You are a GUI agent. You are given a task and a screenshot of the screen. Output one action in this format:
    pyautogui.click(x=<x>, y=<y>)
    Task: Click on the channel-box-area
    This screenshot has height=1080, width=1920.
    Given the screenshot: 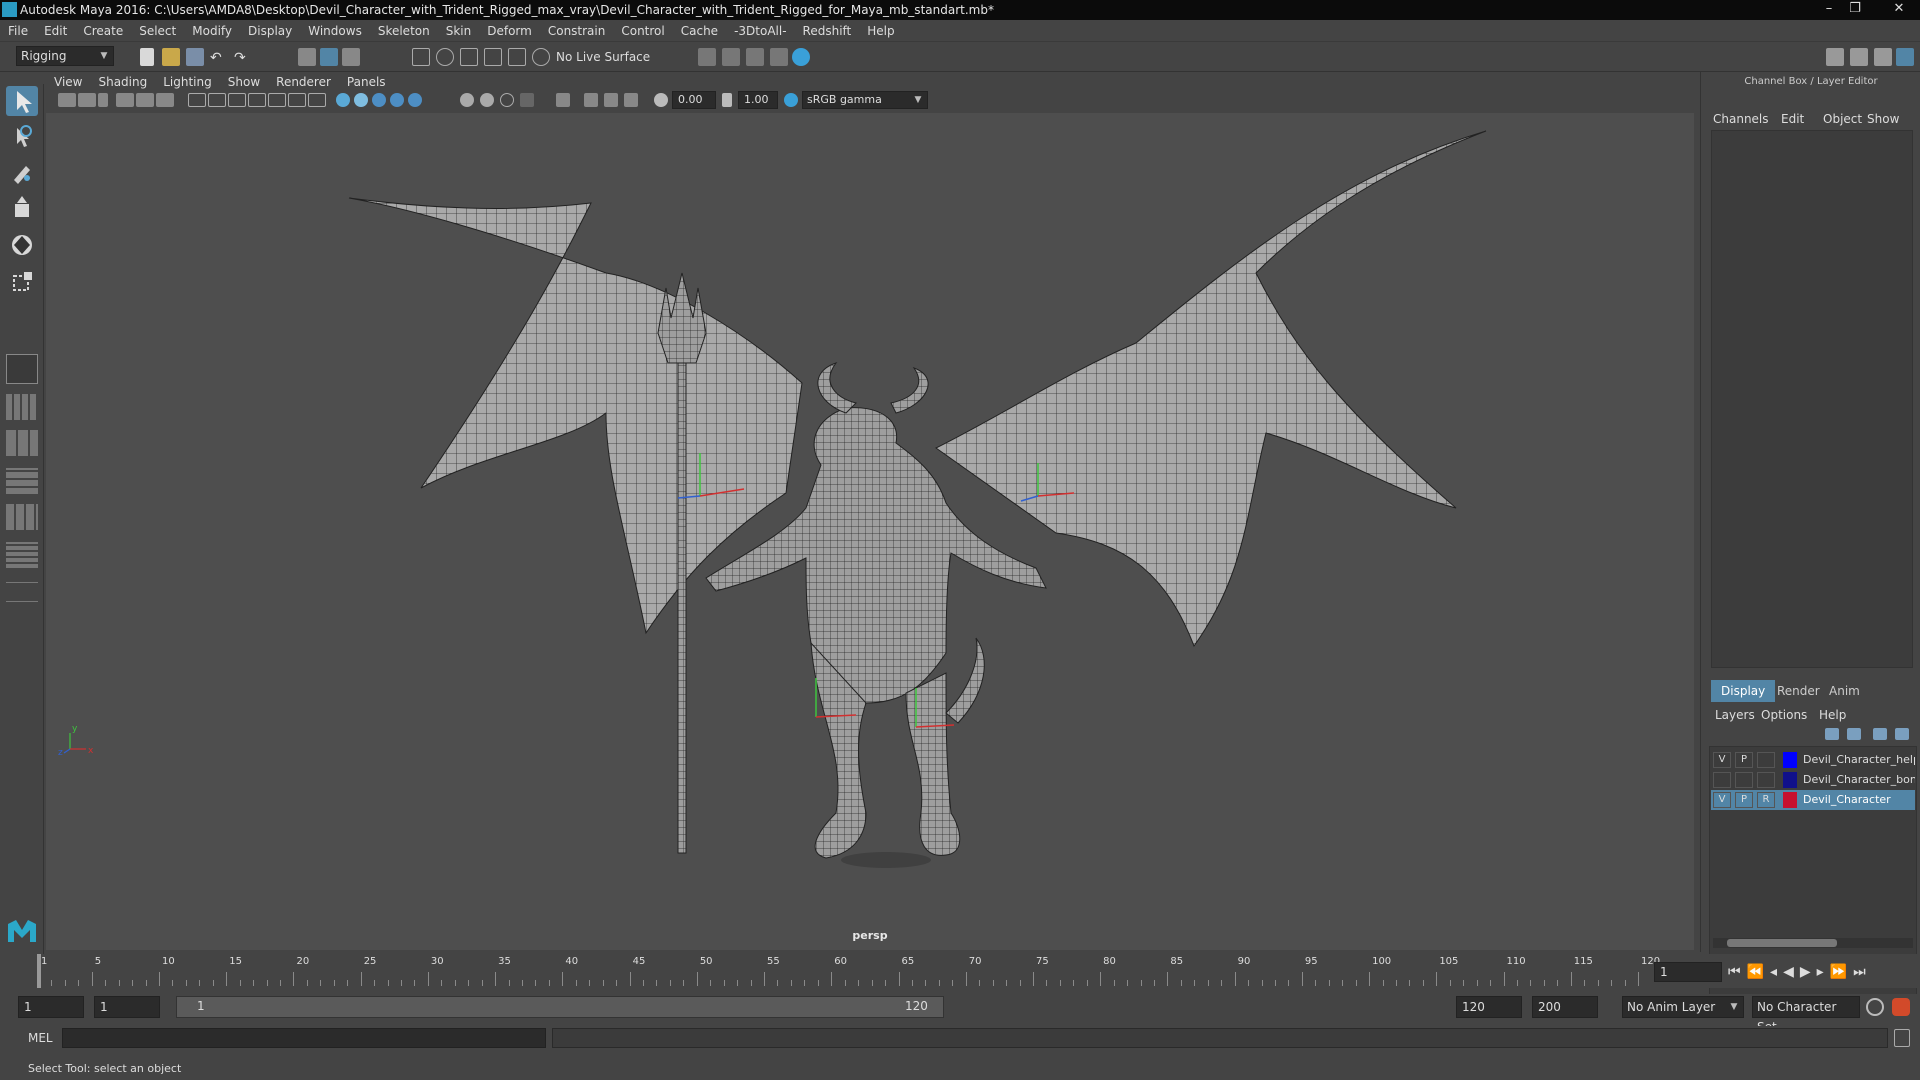 What is the action you would take?
    pyautogui.click(x=1812, y=399)
    